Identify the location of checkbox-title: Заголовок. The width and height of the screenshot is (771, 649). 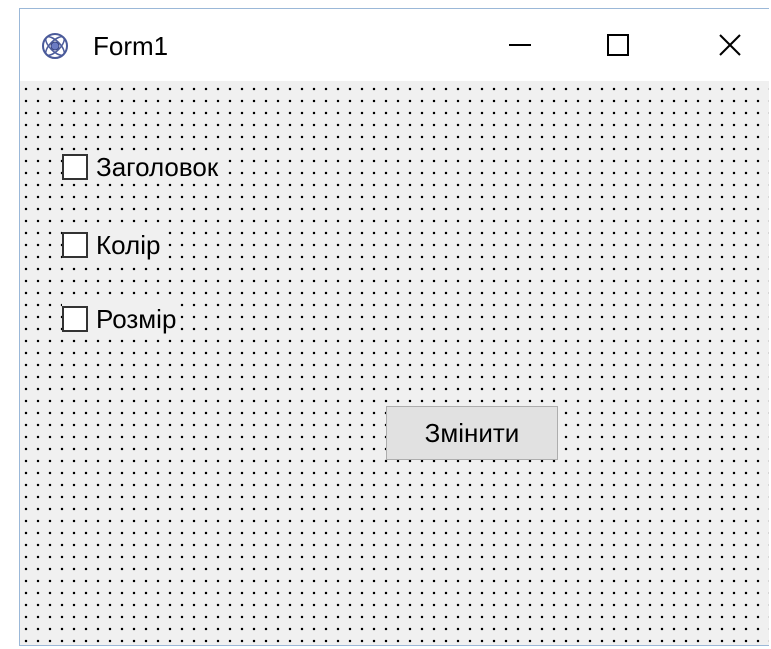
(142, 167).